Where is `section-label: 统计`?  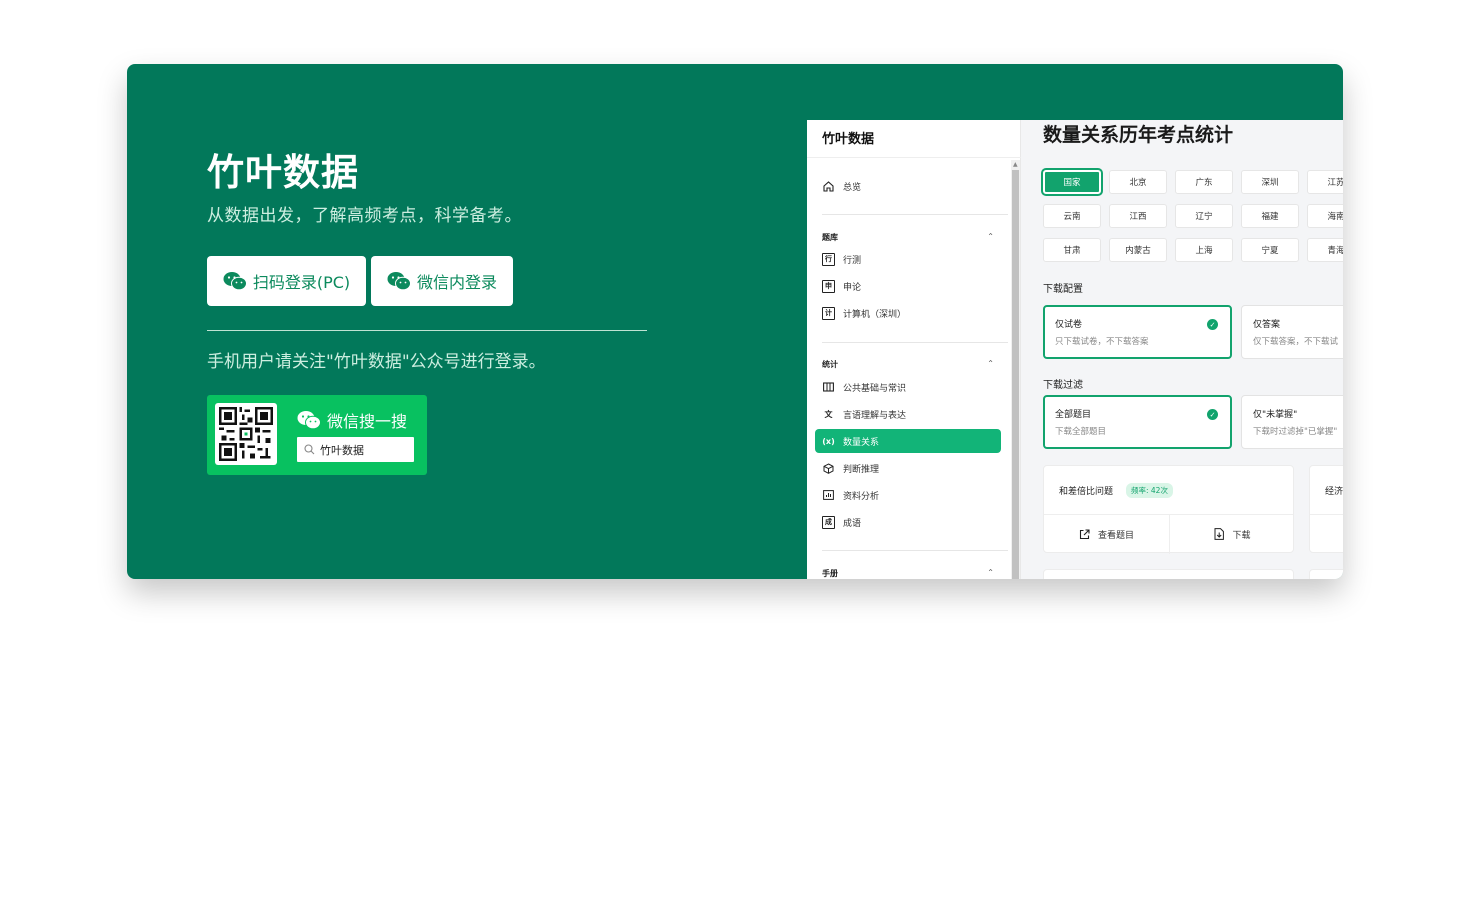
section-label: 统计 is located at coordinates (830, 364).